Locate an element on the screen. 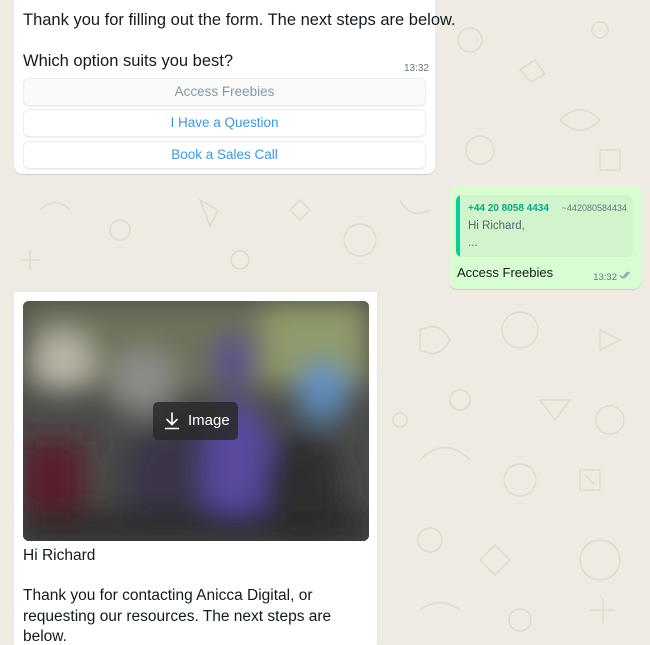 The image size is (650, 645). quoted-sender-phone: +44 20 8058 4434 is located at coordinates (508, 208).